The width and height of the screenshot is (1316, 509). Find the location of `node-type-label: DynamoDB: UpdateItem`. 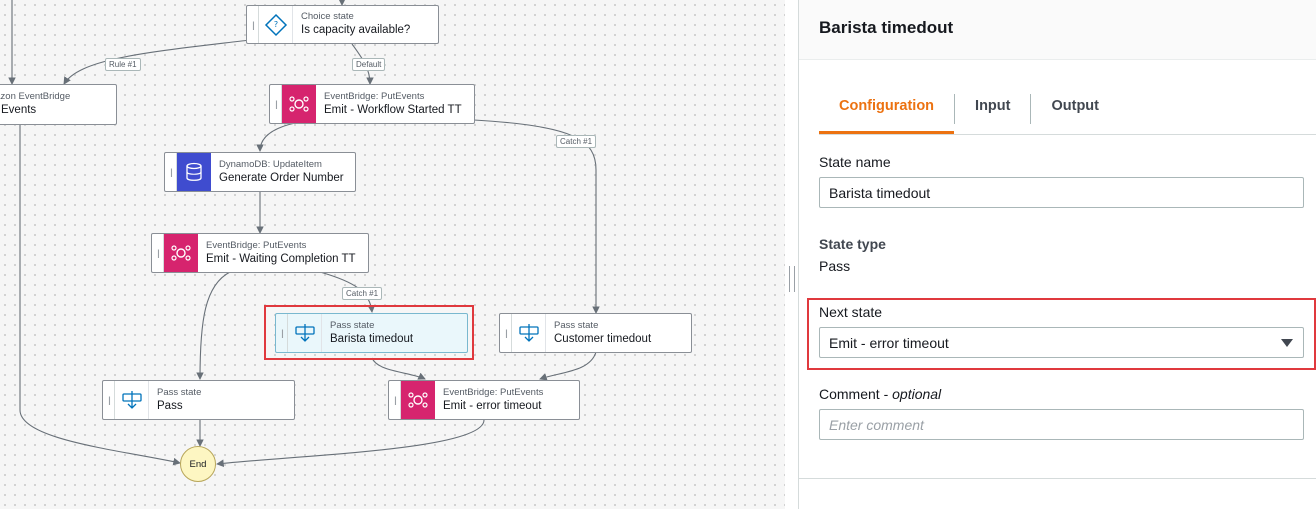

node-type-label: DynamoDB: UpdateItem is located at coordinates (270, 164).